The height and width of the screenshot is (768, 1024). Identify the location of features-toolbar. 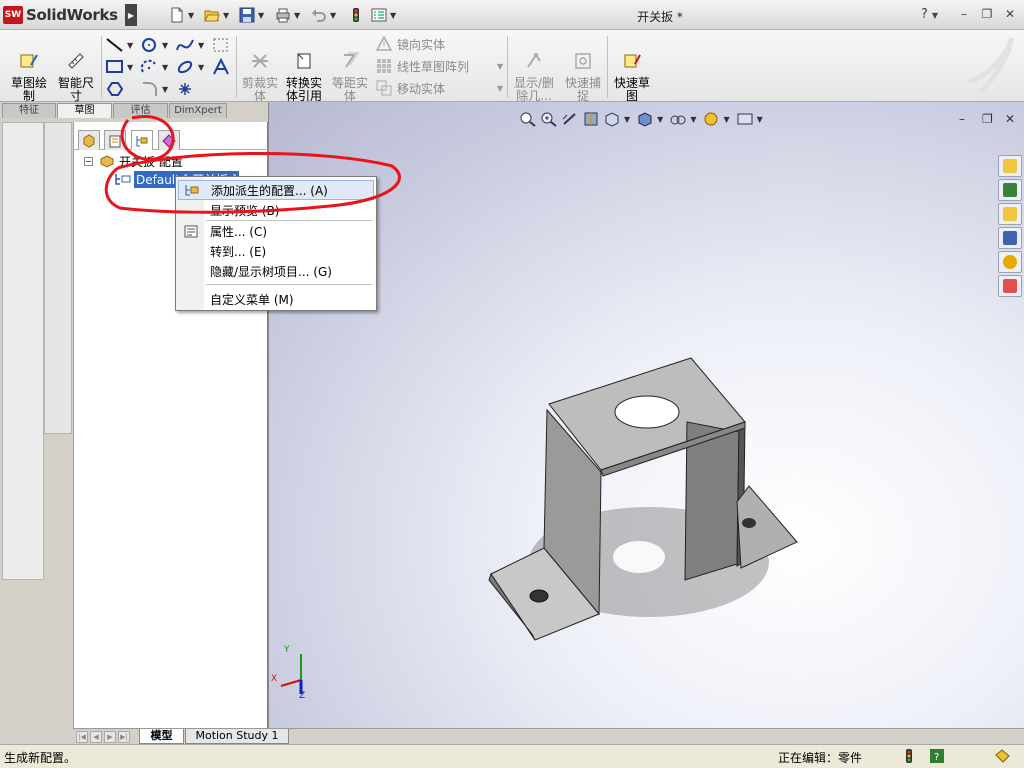
(23, 351).